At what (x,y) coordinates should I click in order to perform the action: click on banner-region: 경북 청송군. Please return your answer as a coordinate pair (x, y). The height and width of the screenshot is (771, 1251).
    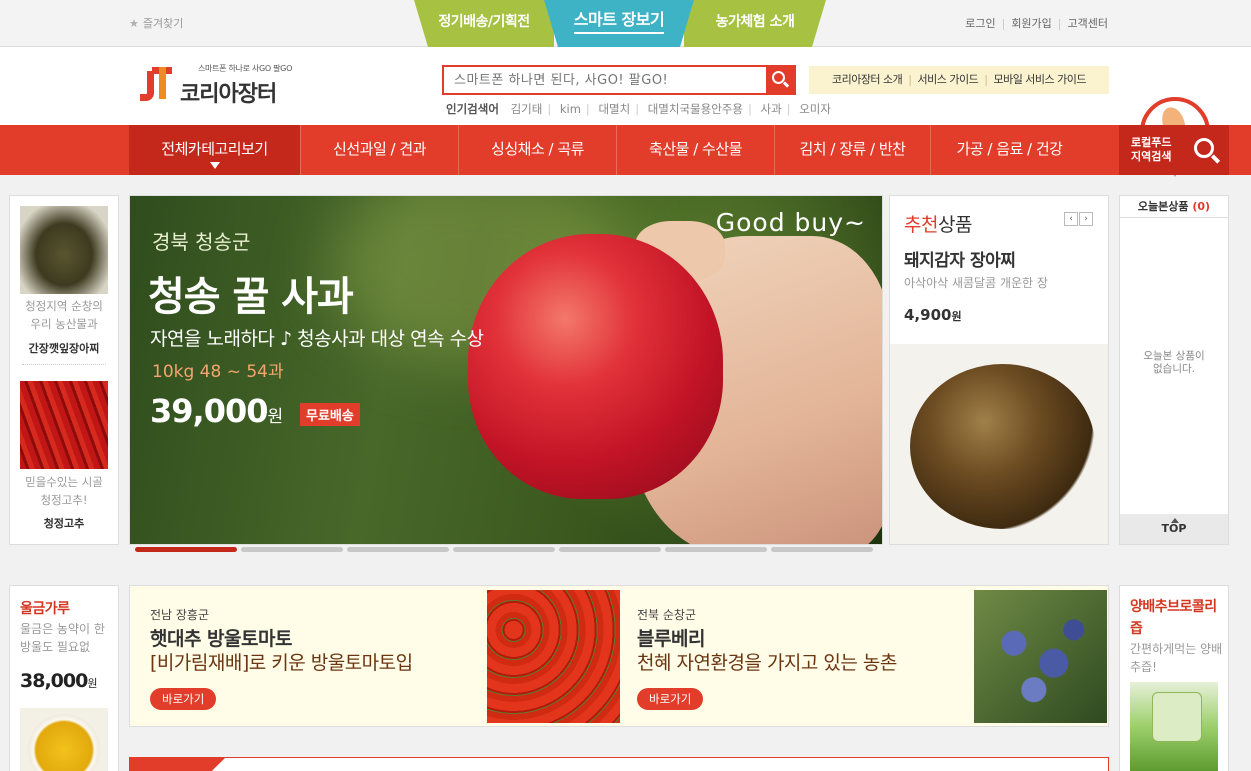
    Looking at the image, I should click on (201, 242).